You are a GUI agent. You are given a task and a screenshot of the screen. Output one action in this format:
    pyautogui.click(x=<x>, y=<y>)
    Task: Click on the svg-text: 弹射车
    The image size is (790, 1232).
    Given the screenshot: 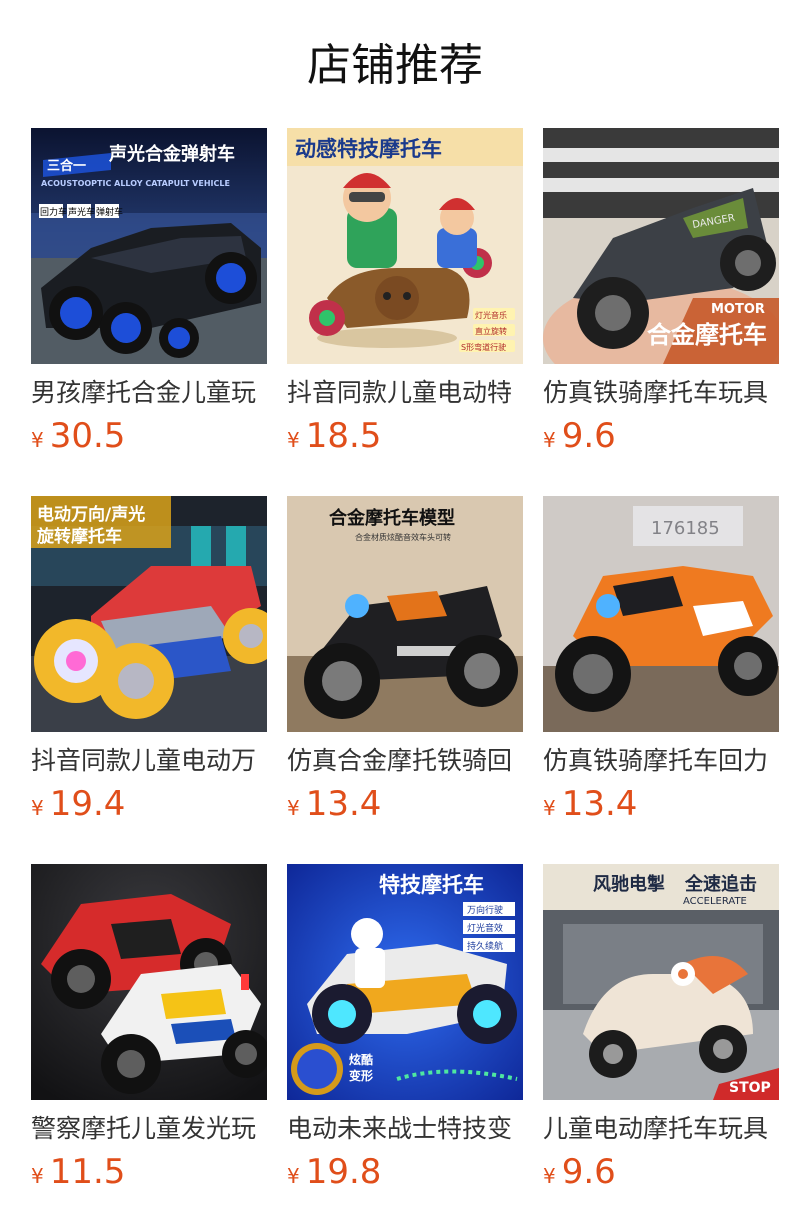 What is the action you would take?
    pyautogui.click(x=109, y=212)
    